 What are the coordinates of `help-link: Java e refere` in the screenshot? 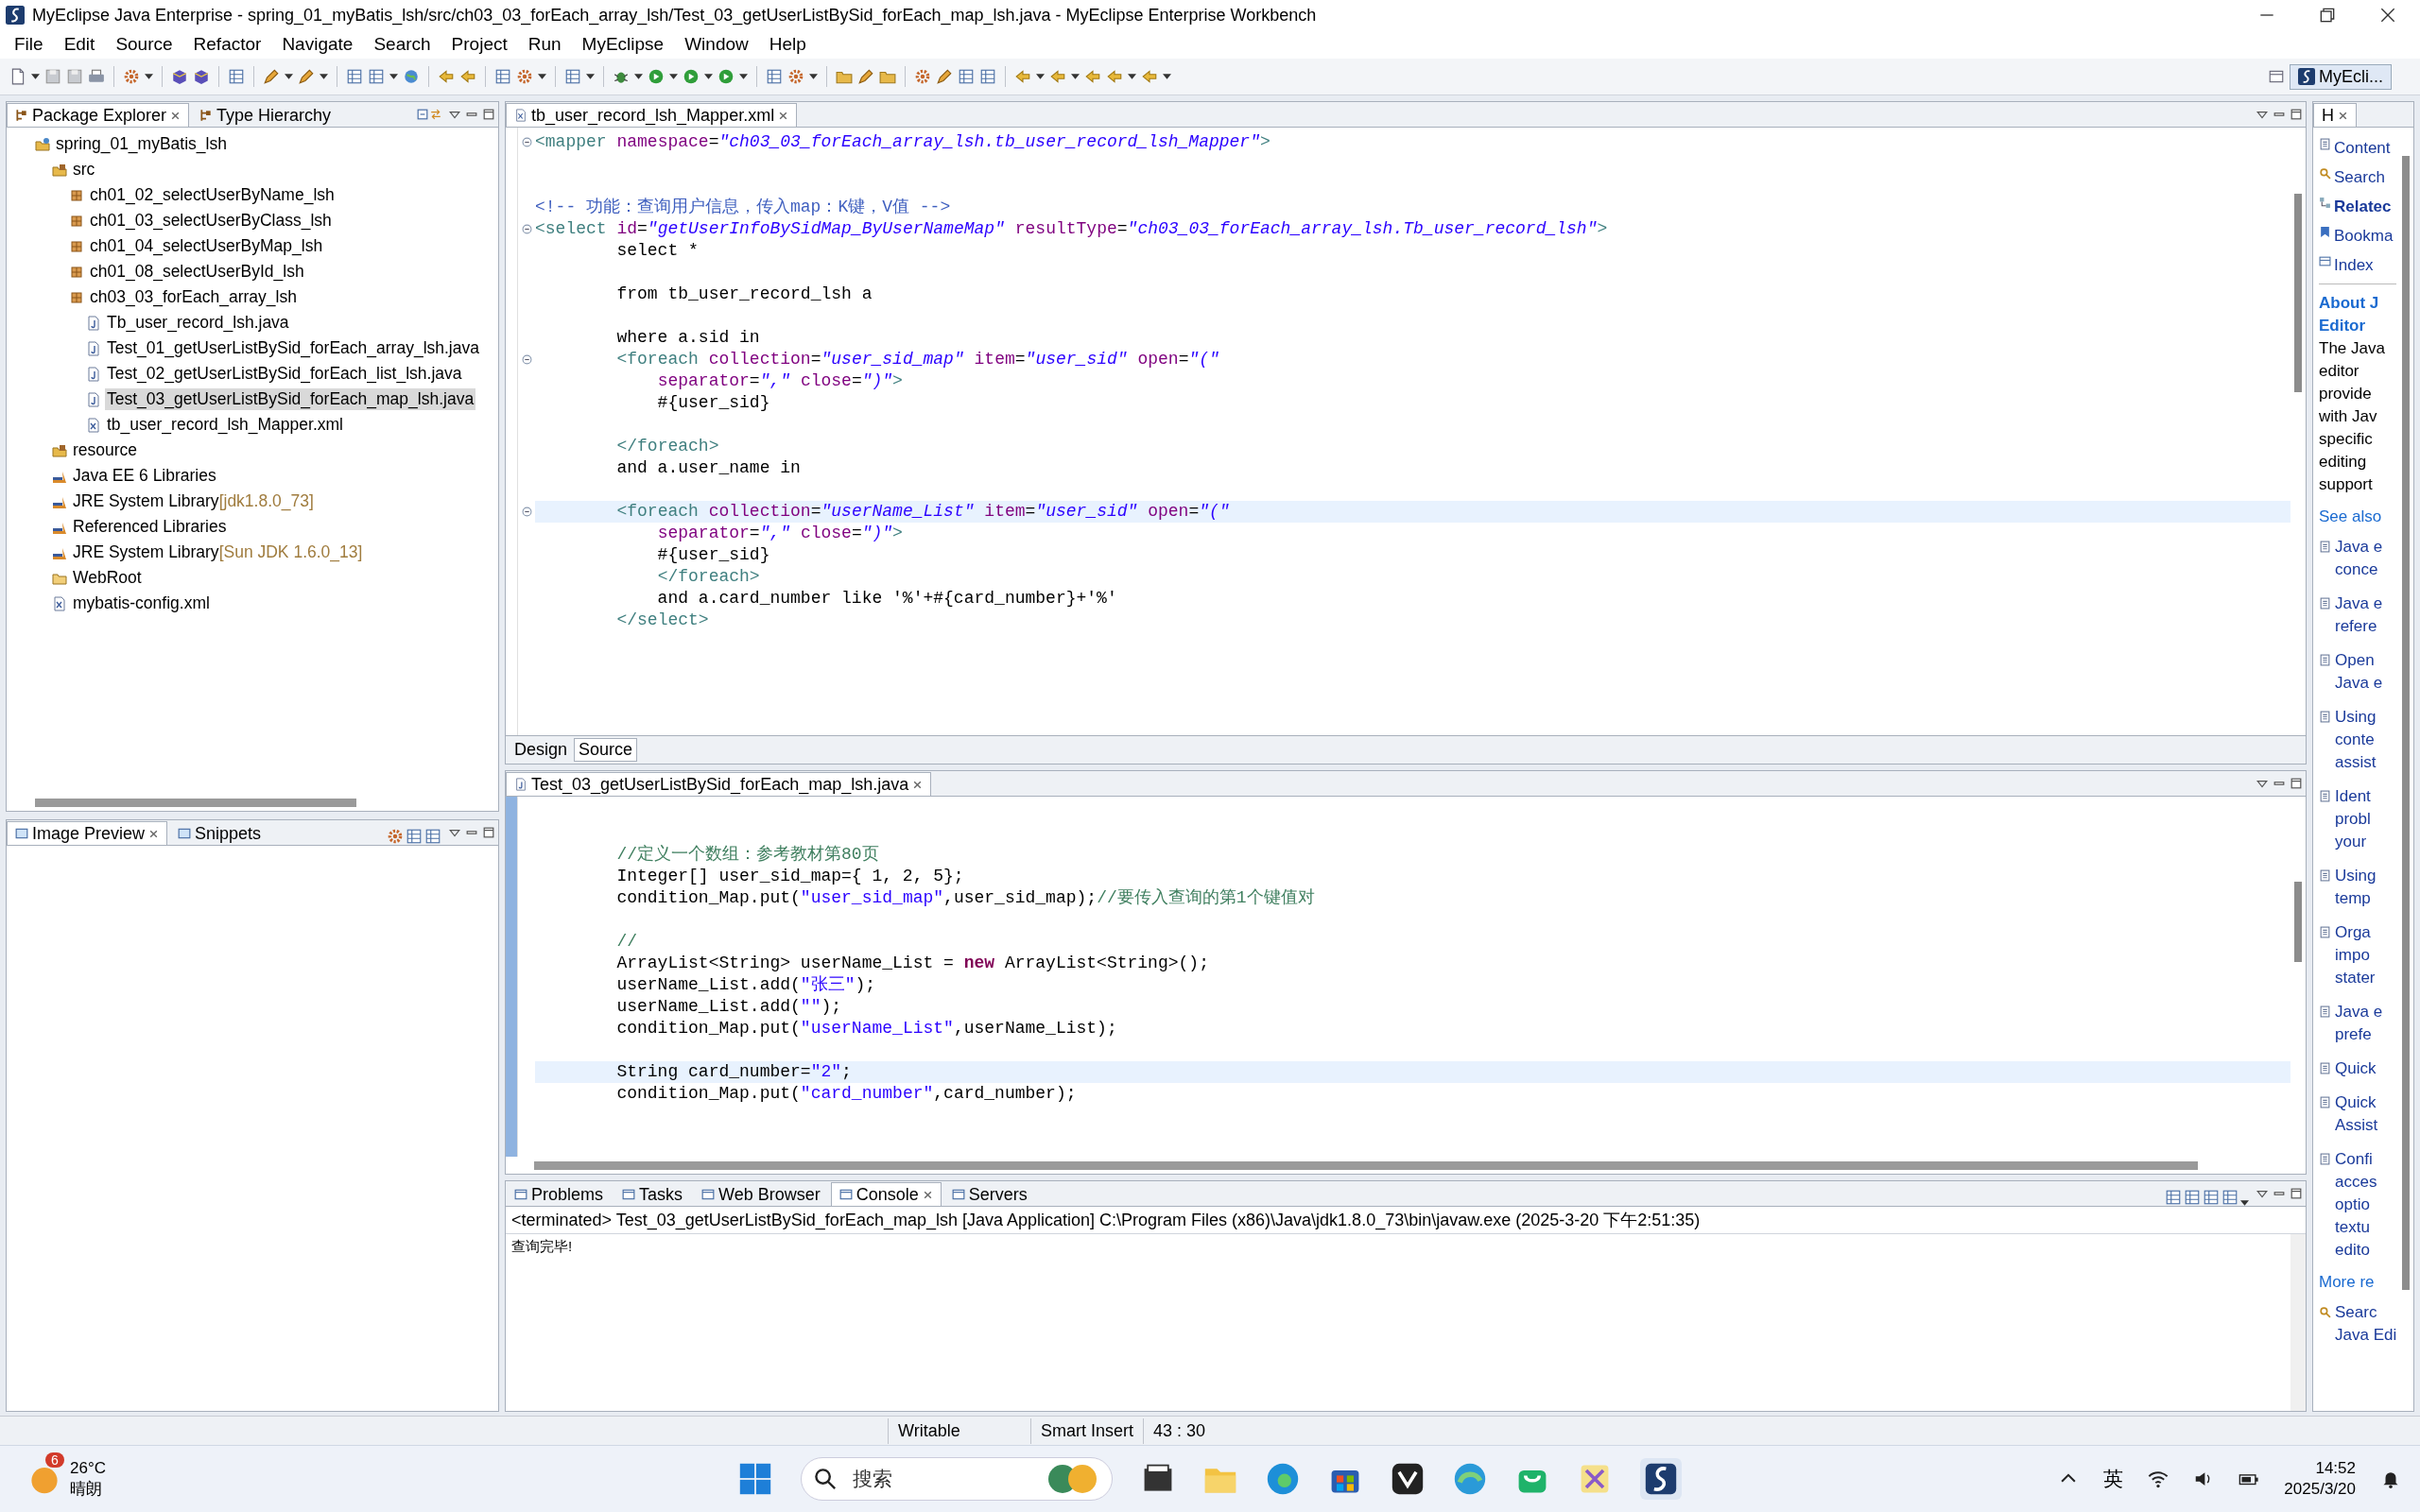 It's located at (2359, 615).